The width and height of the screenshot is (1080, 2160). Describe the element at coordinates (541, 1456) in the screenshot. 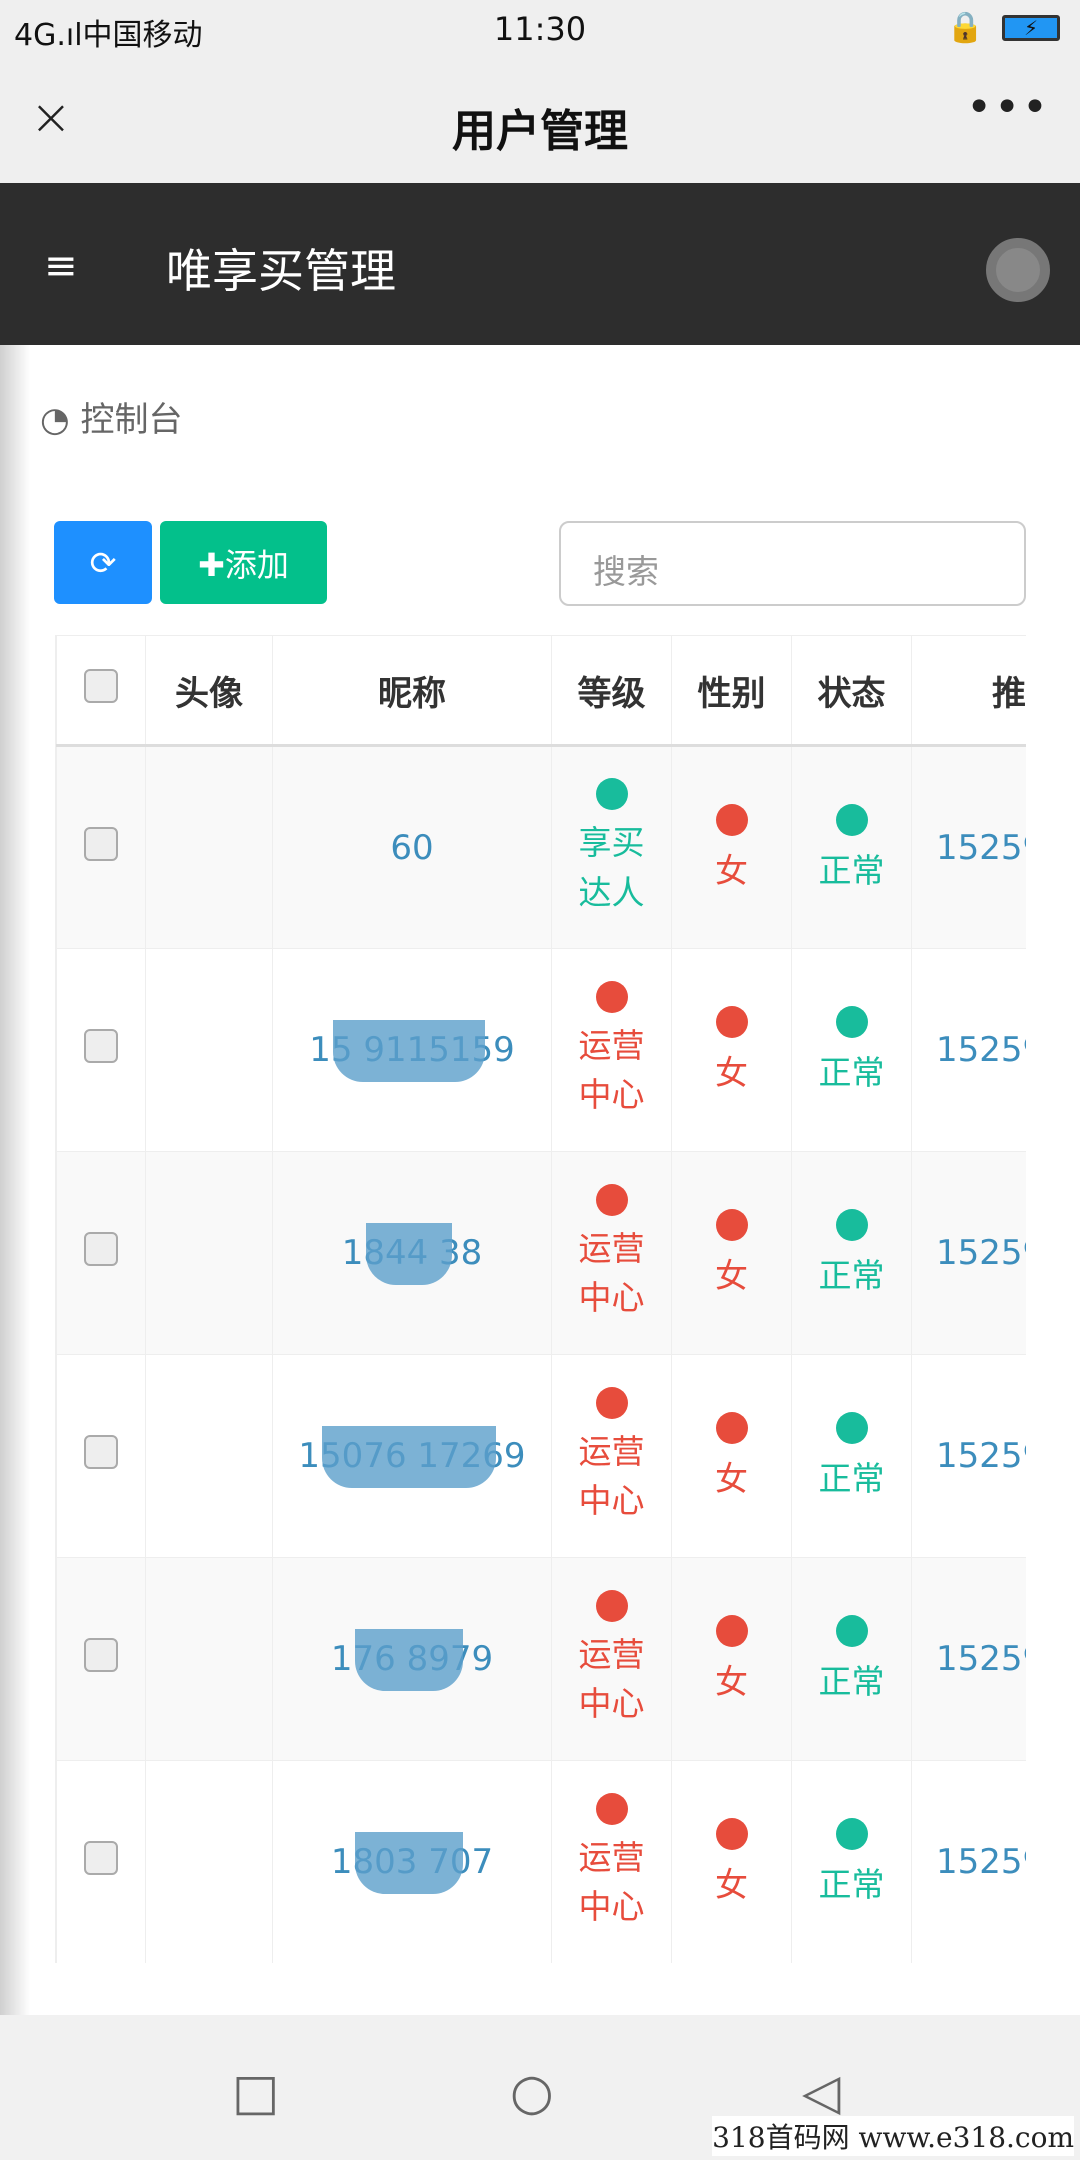

I see `table-row: 15076 17269 运营中心 女 正常 15259` at that location.